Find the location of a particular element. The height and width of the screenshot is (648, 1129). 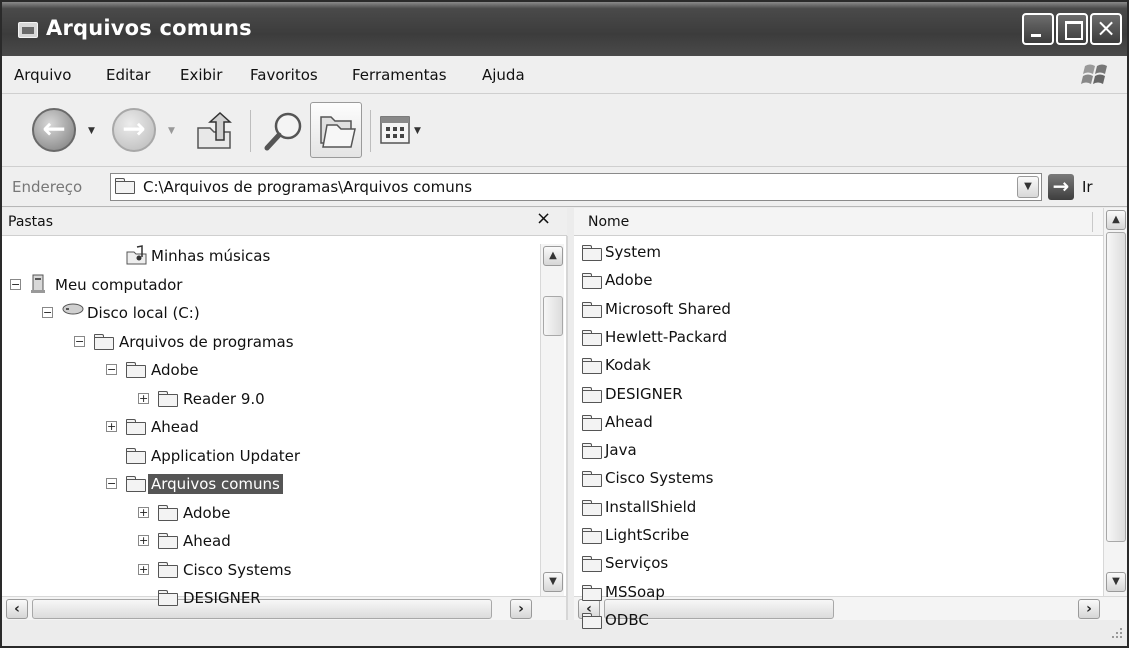

folder-window-icon is located at coordinates (28, 30).